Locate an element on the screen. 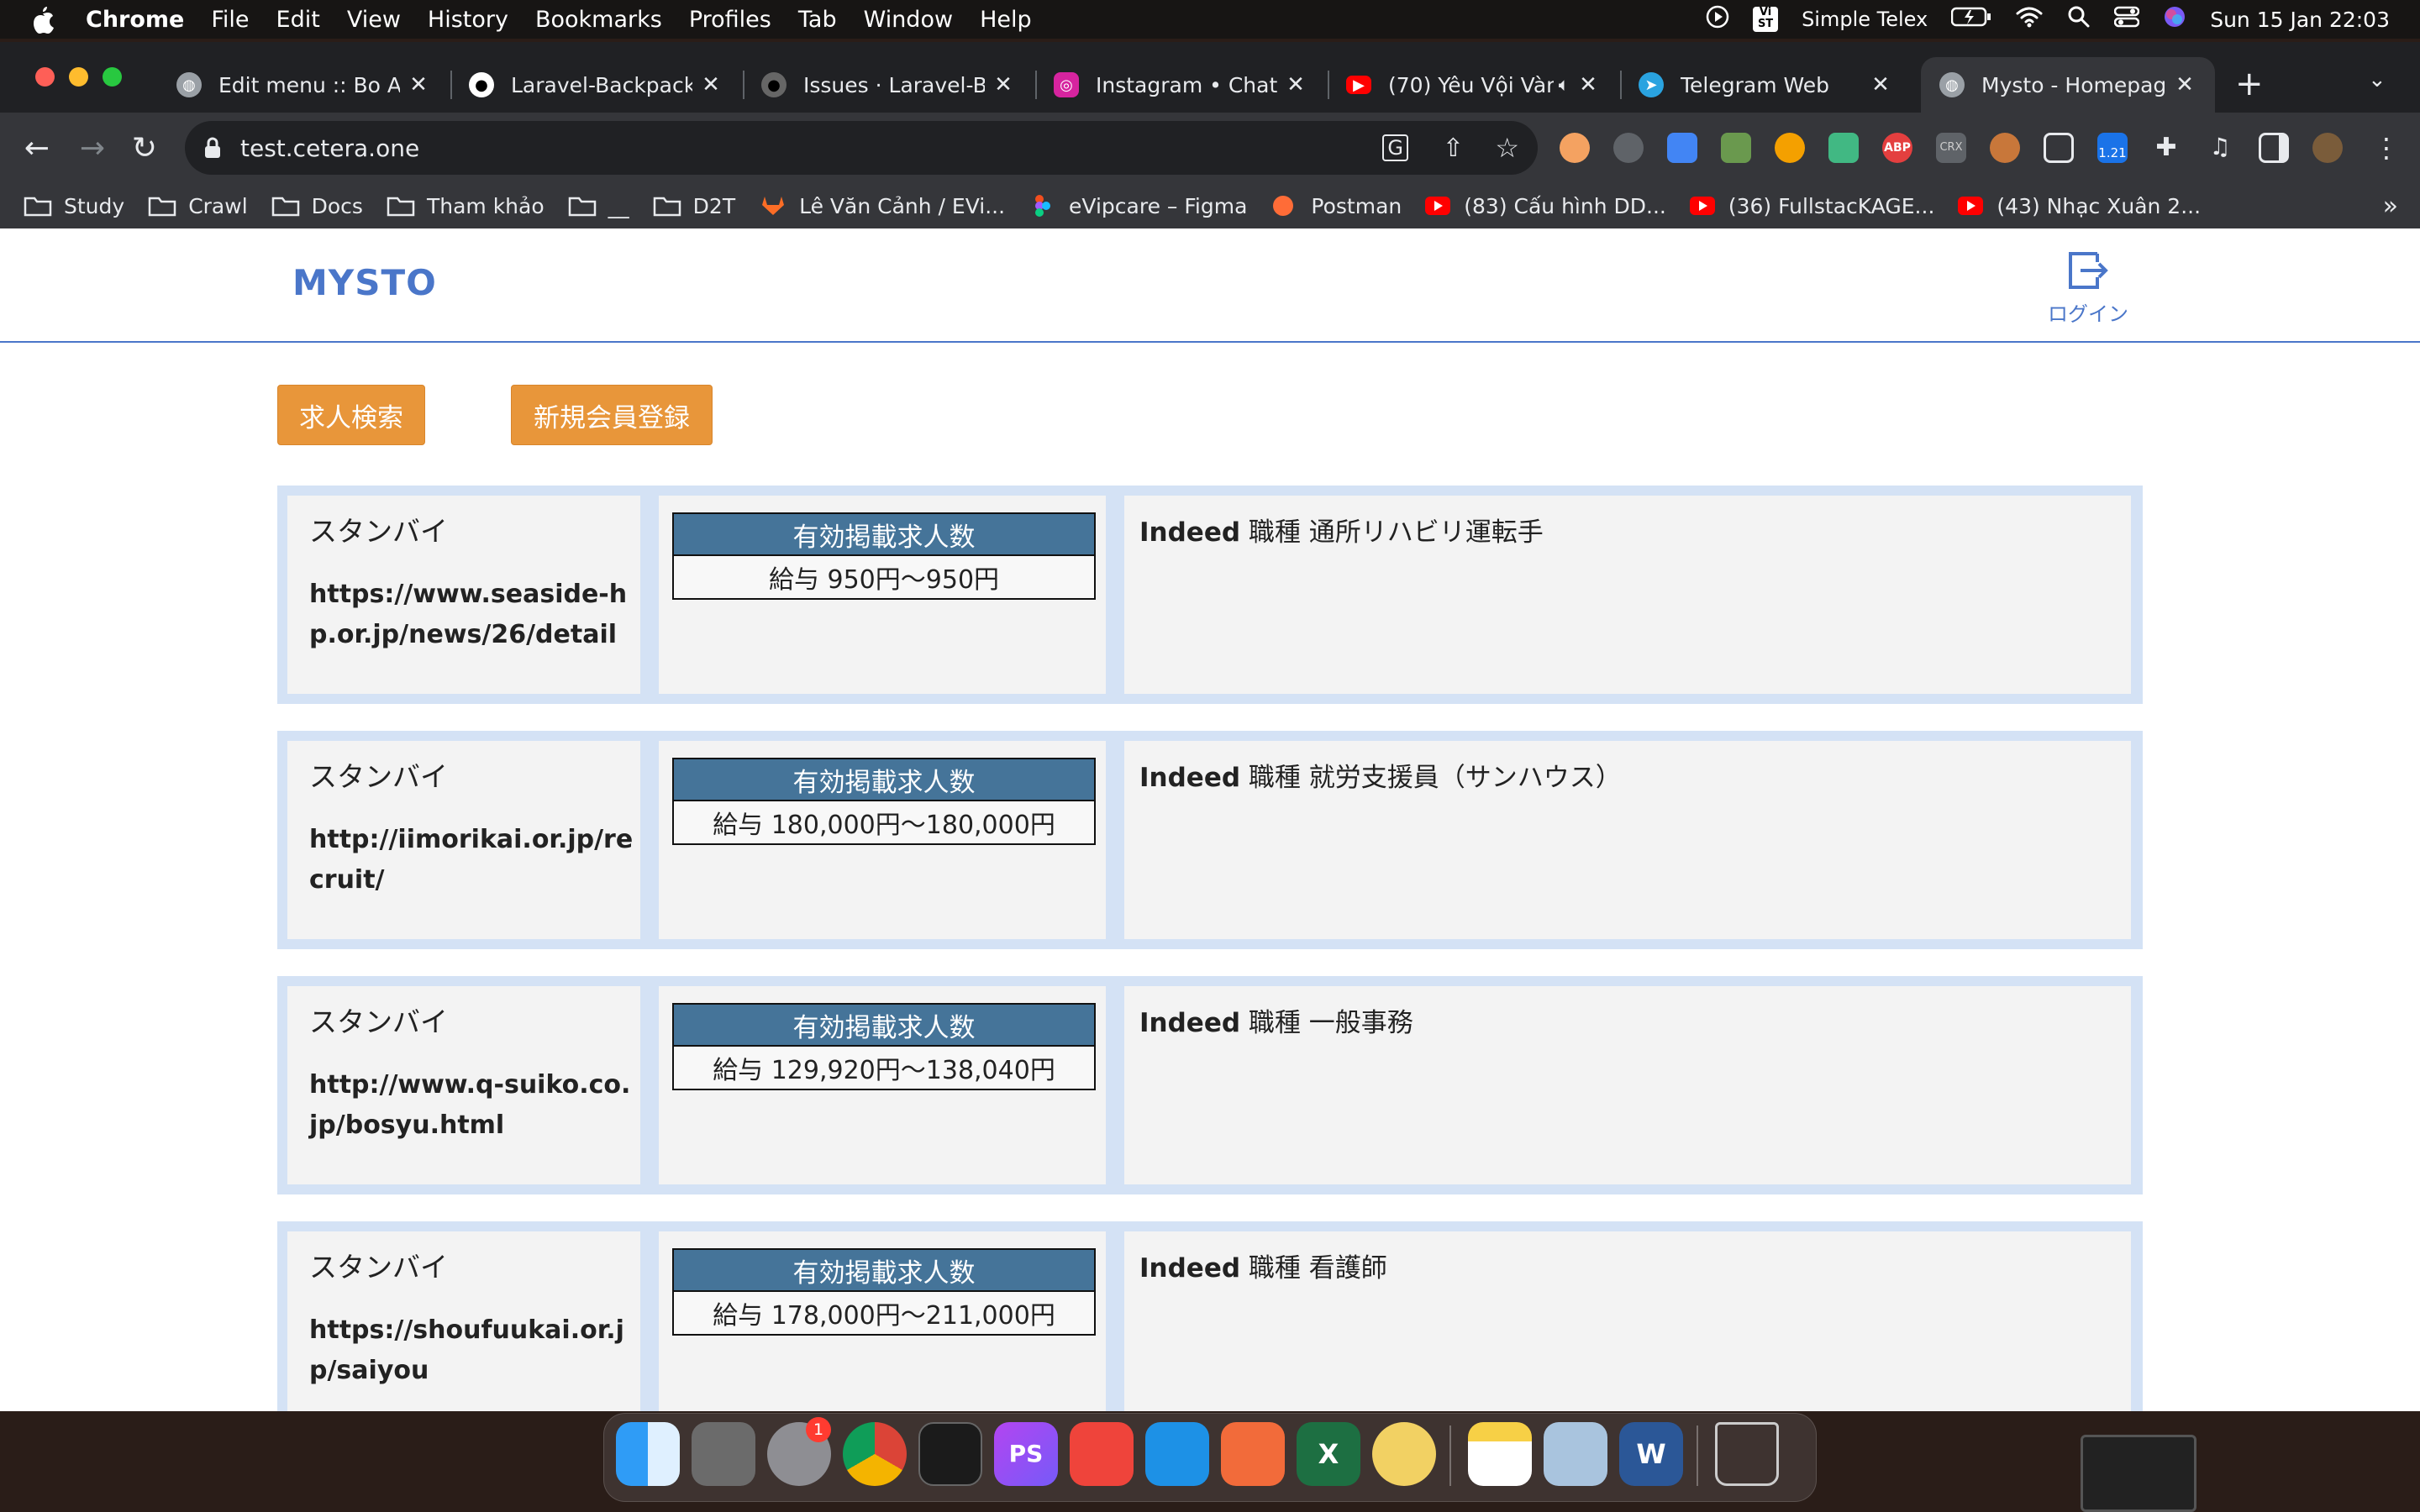 This screenshot has height=1512, width=2420. forward-button: → is located at coordinates (92, 148).